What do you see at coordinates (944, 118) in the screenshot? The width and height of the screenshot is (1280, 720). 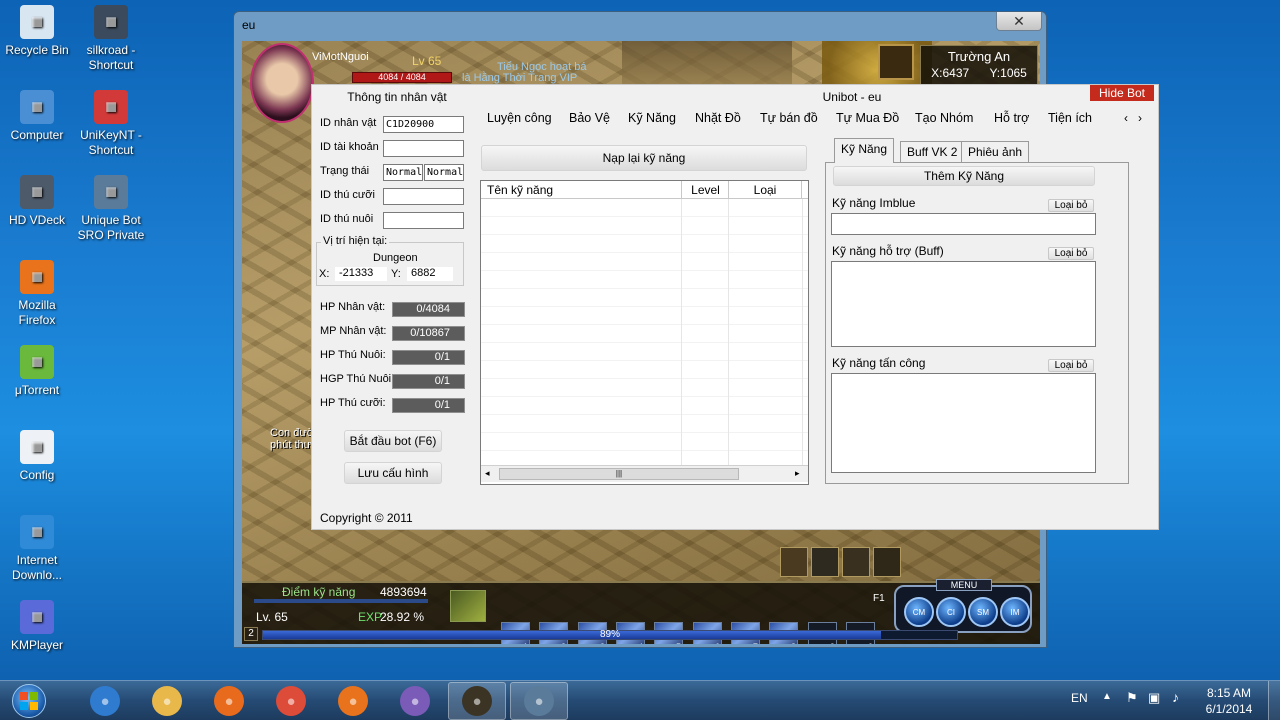 I see `tab: Tạo Nhóm` at bounding box center [944, 118].